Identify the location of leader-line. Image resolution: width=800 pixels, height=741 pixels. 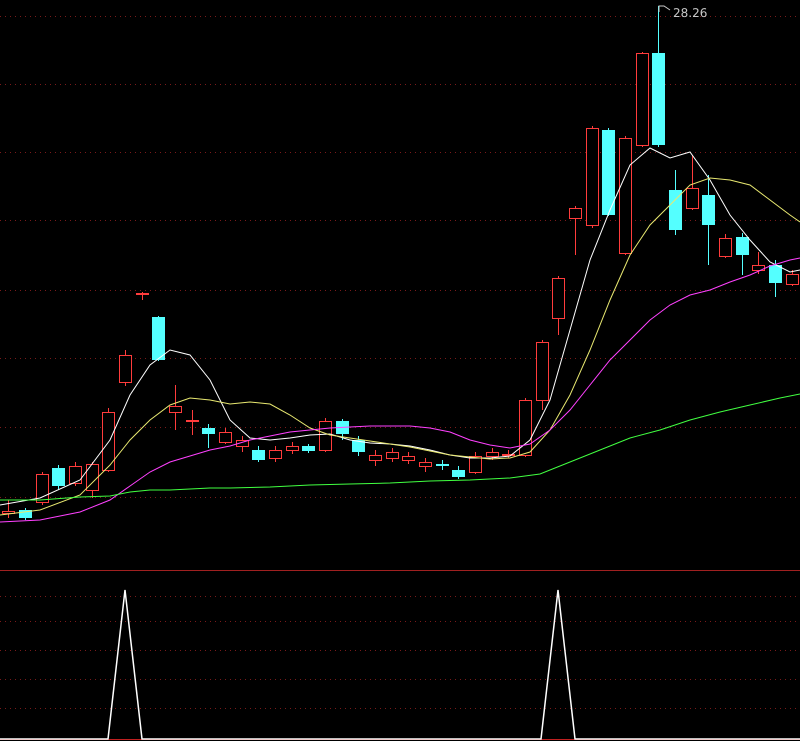
(664, 9).